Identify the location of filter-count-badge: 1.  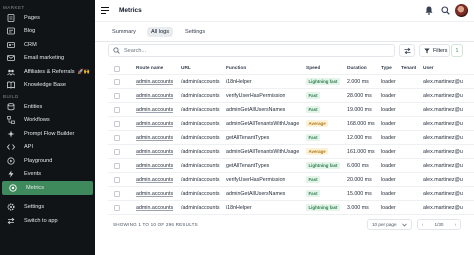
(457, 50).